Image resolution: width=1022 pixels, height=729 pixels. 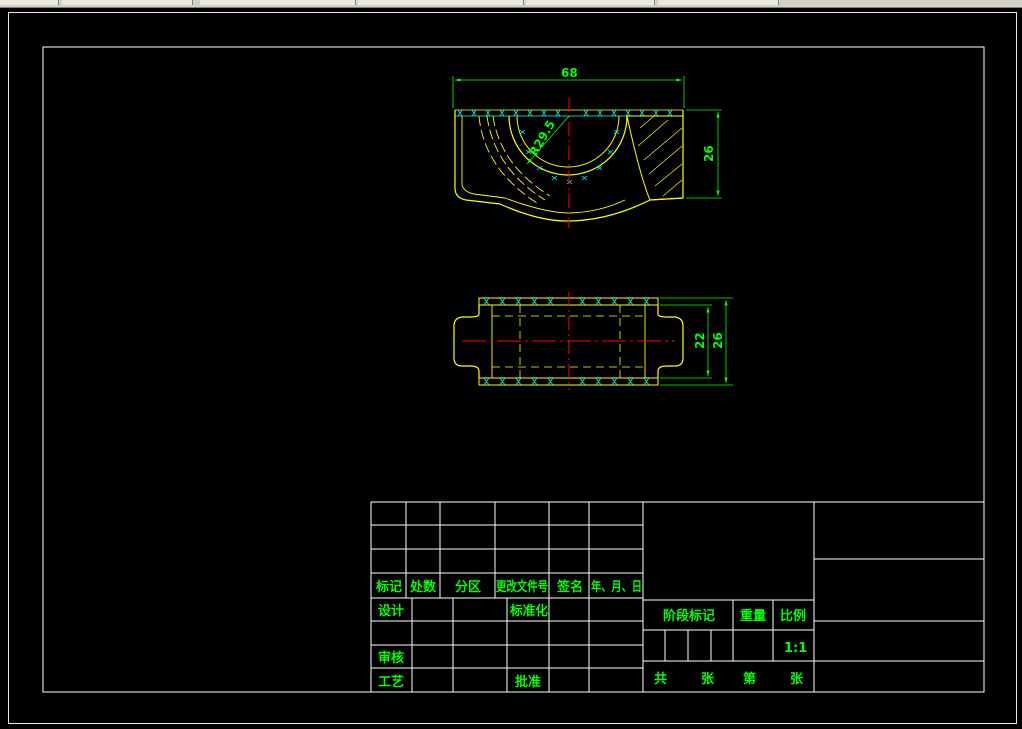 I want to click on front-view: 68 R29.5 26, so click(x=587, y=147).